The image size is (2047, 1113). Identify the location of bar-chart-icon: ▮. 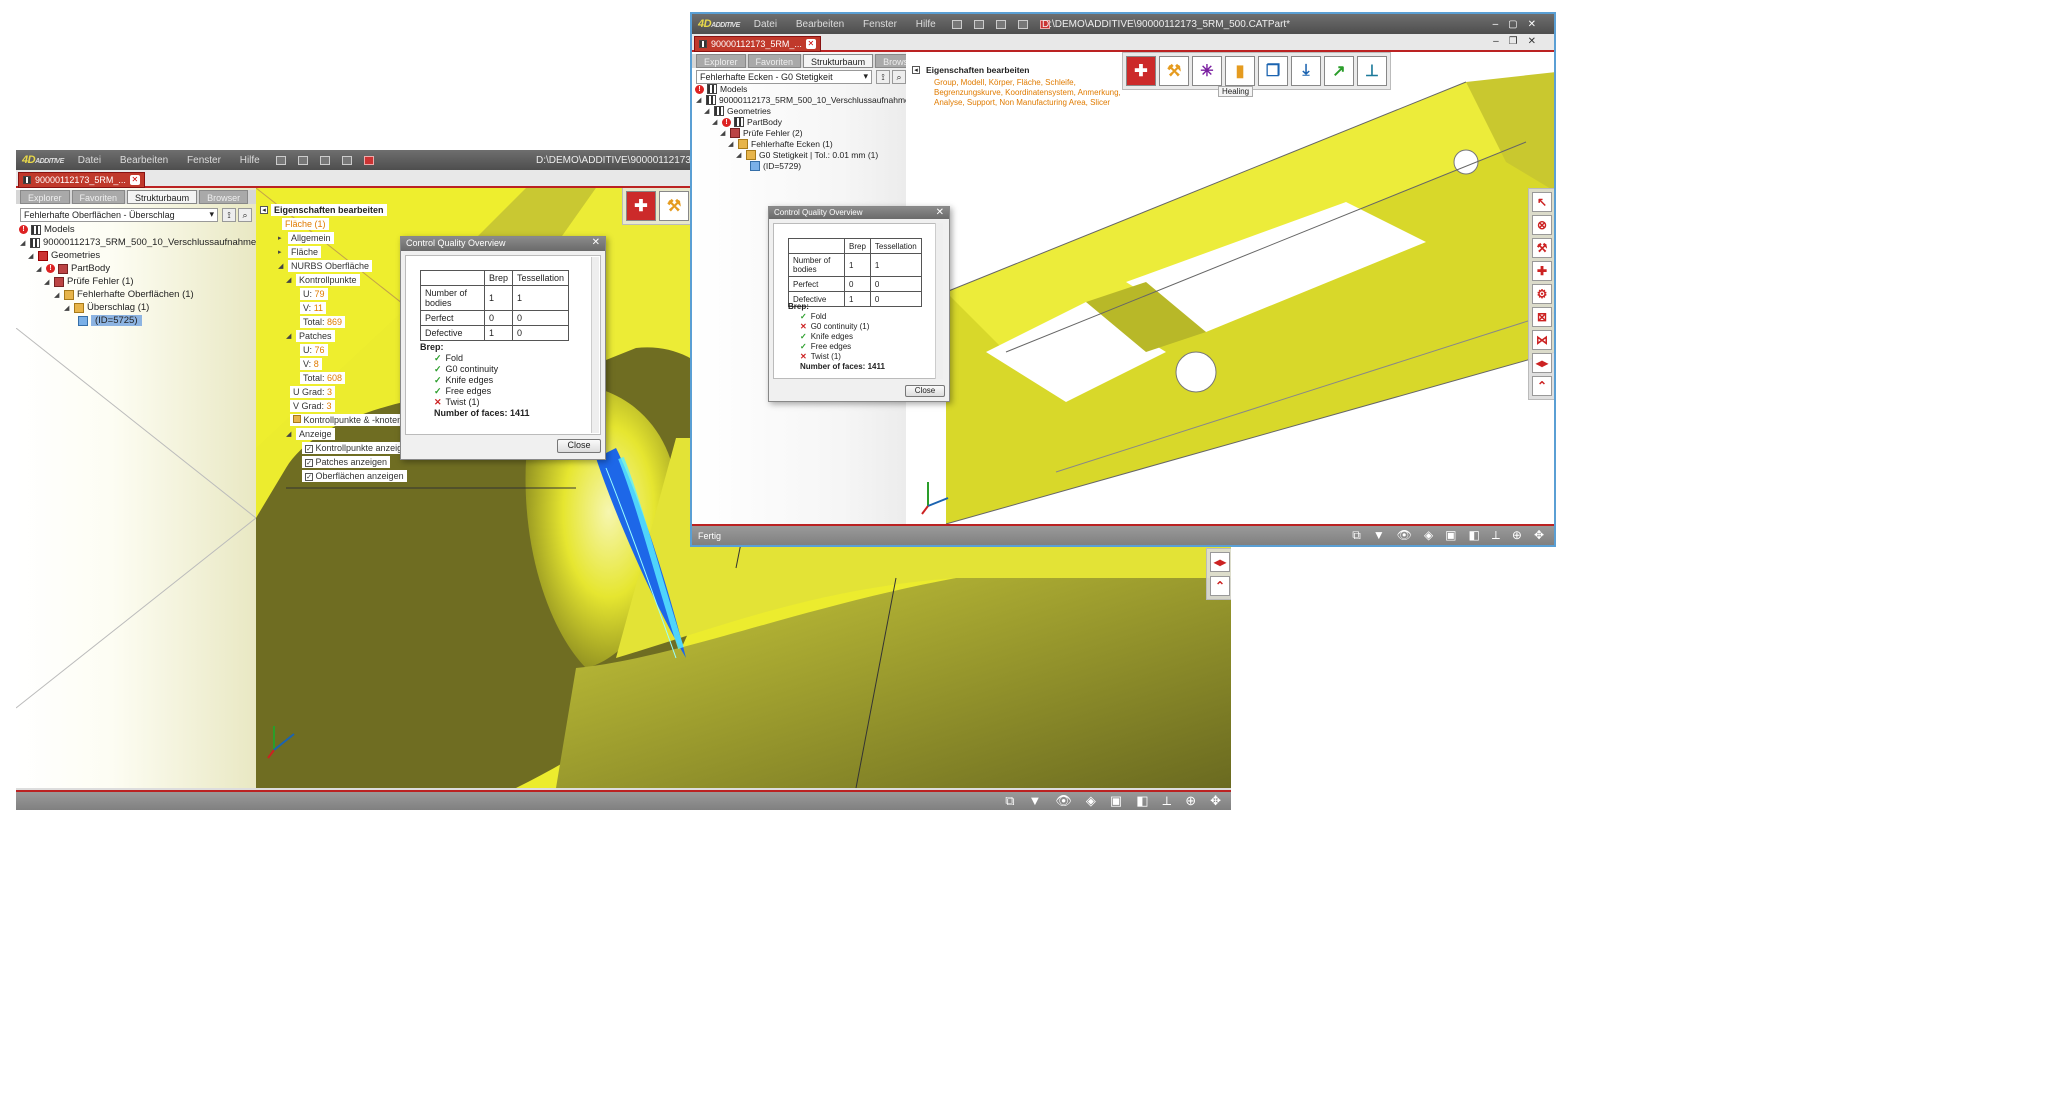
(1240, 71).